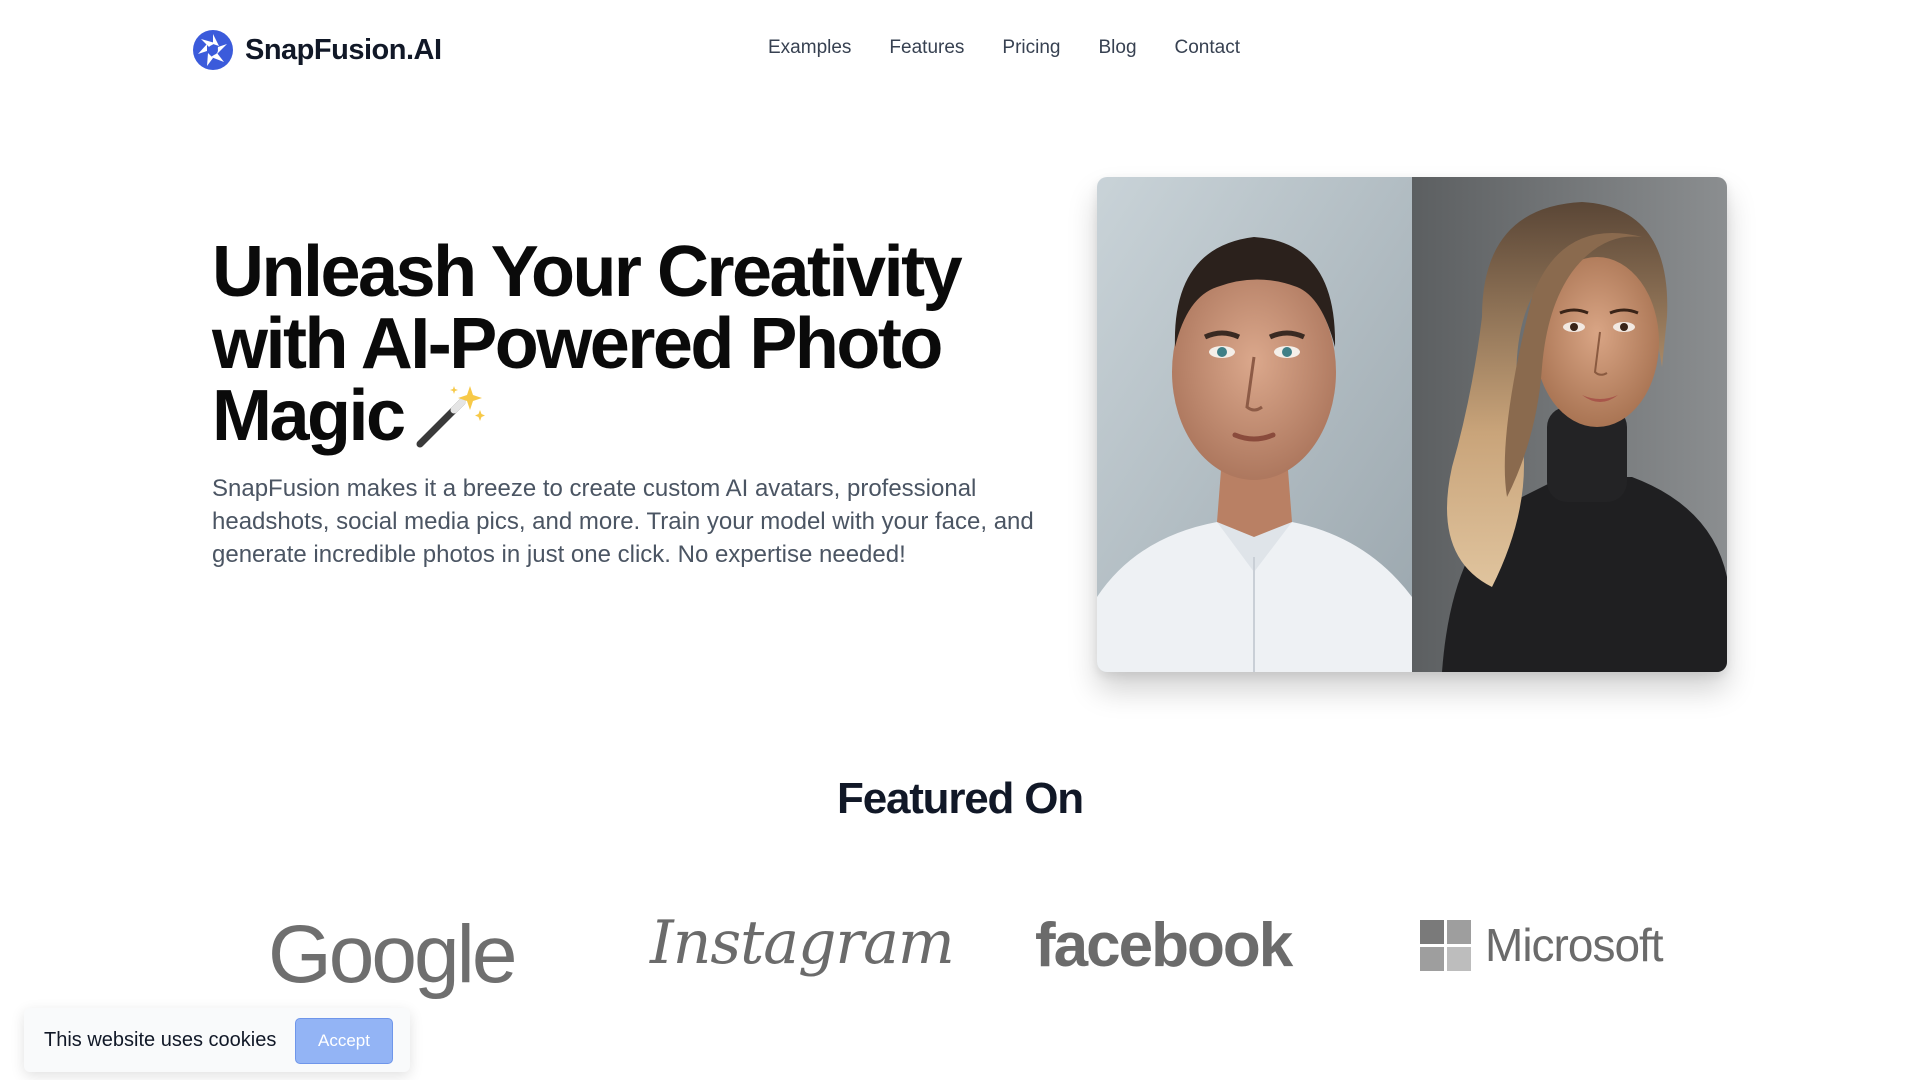 The image size is (1920, 1080). Describe the element at coordinates (1445, 945) in the screenshot. I see `microsoft-grid-icon` at that location.